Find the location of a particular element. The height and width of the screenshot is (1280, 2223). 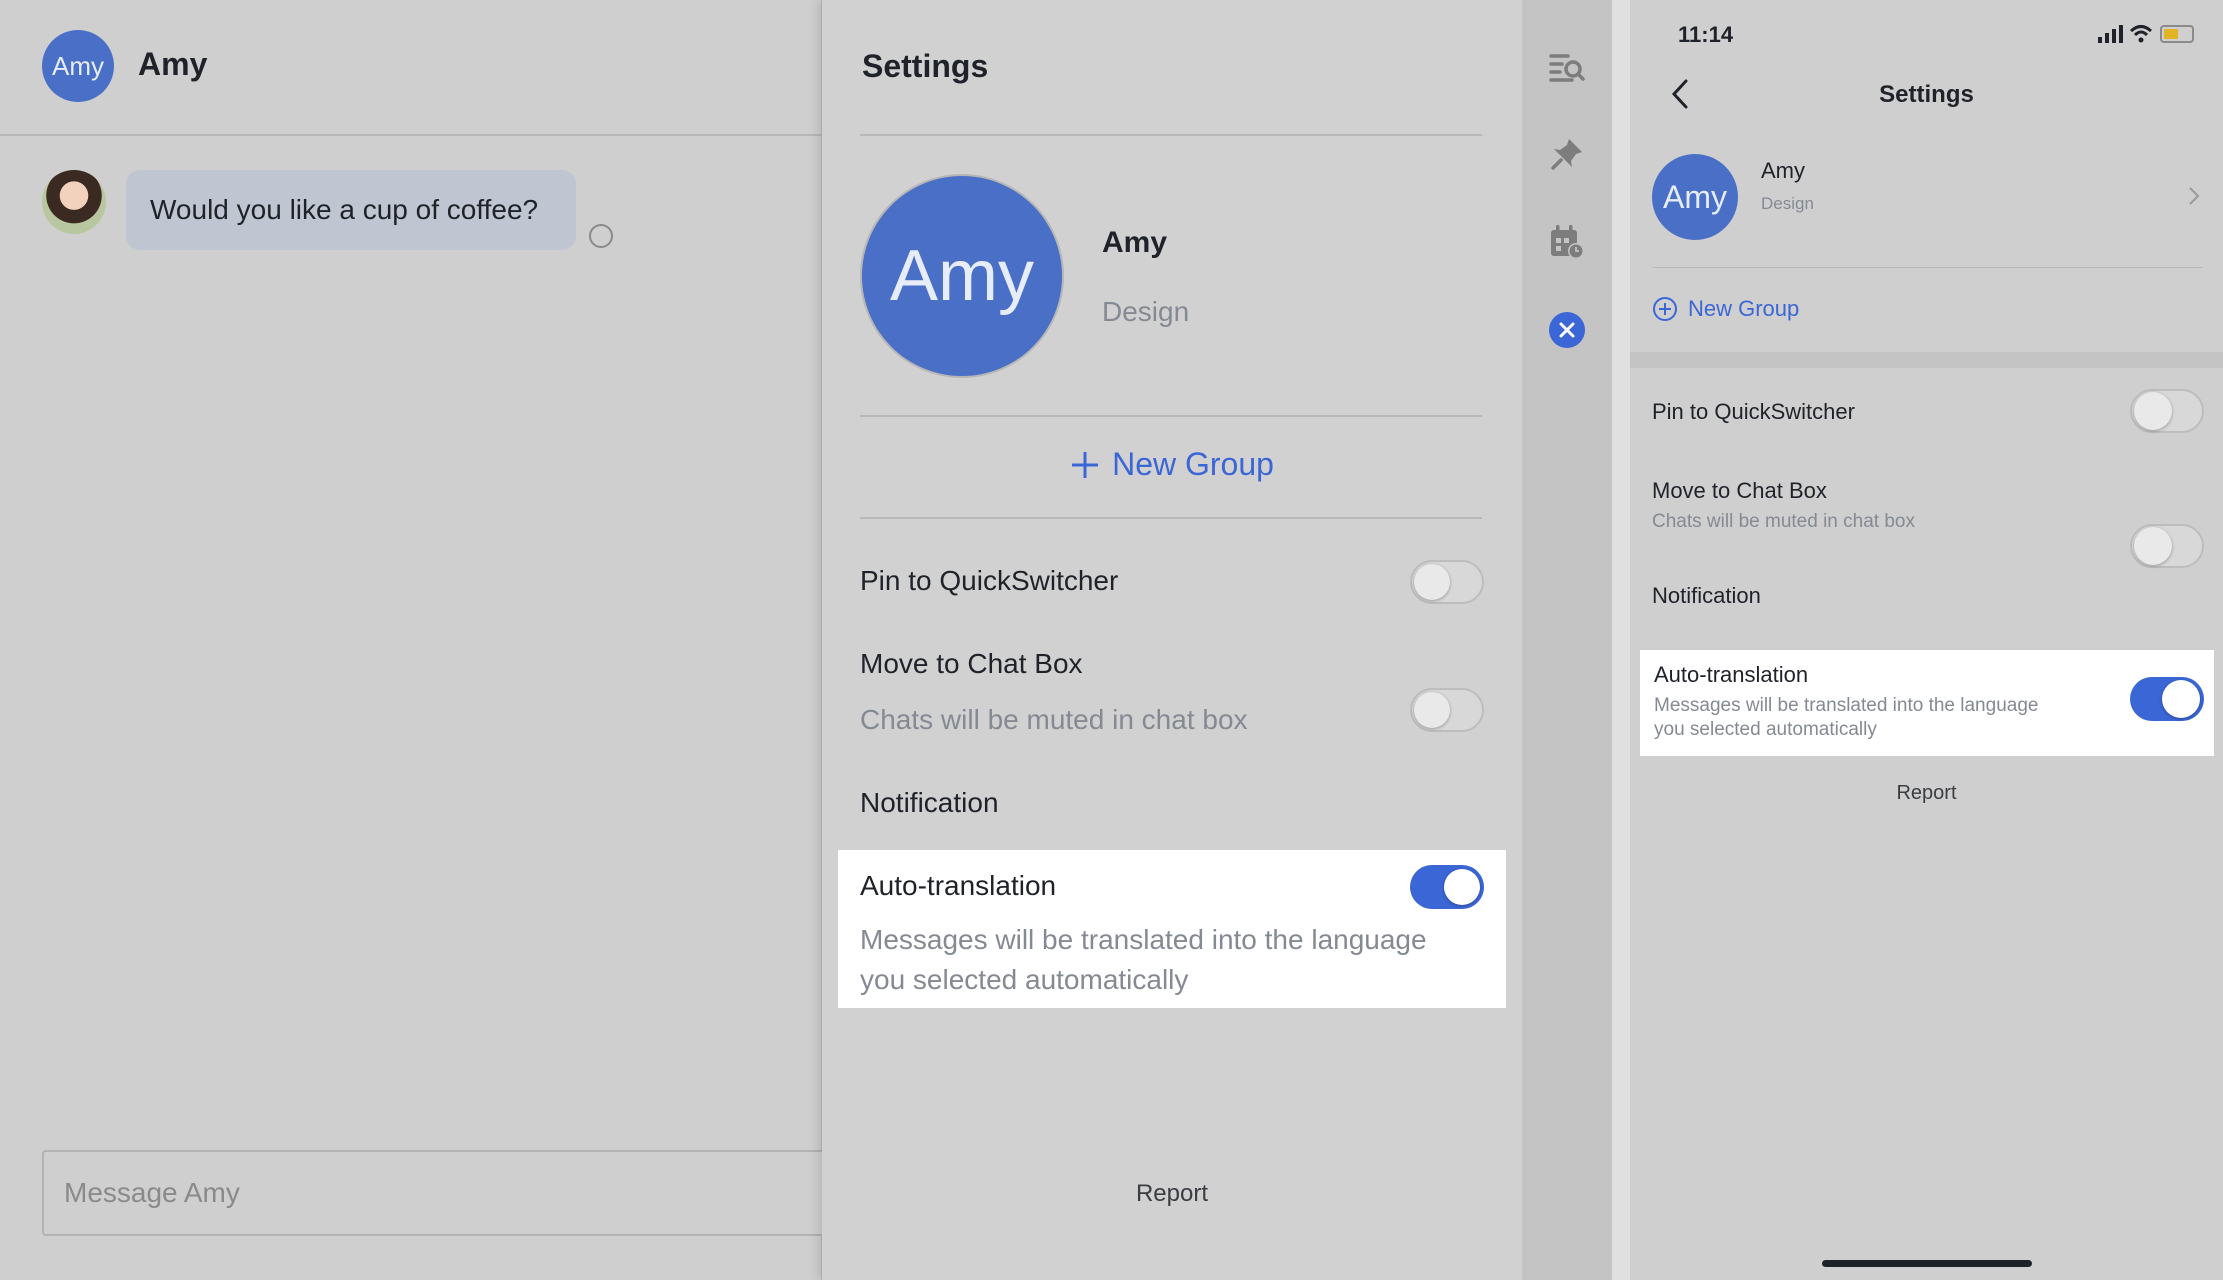

notification-label: Notification is located at coordinates (929, 802).